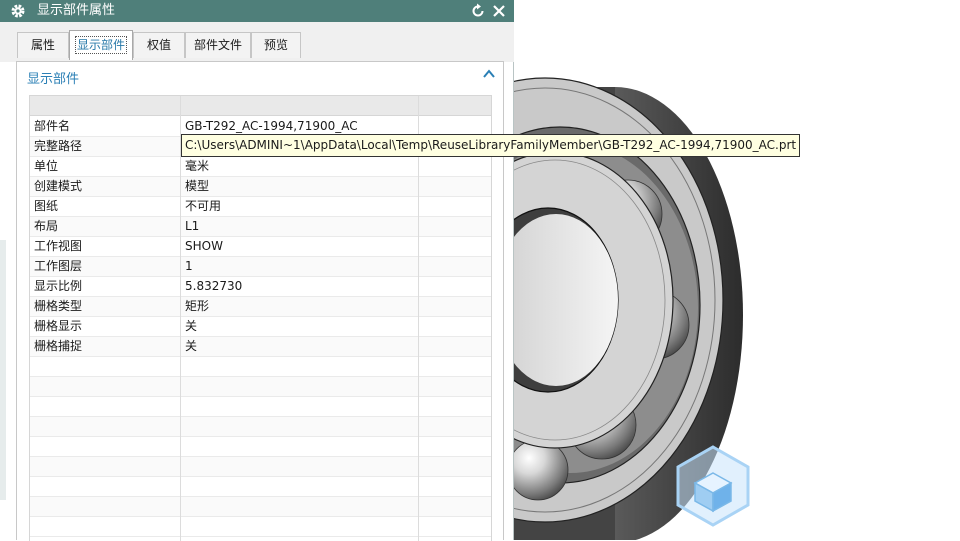 The width and height of the screenshot is (960, 541). I want to click on side-strip, so click(3, 370).